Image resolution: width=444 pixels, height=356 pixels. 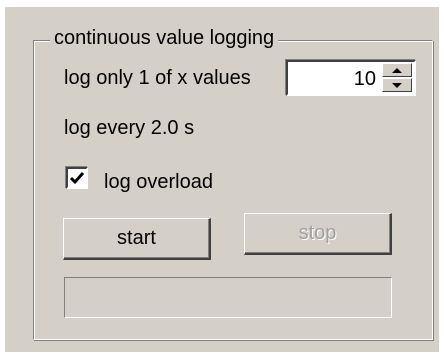 What do you see at coordinates (318, 234) in the screenshot?
I see `stop-button: stop` at bounding box center [318, 234].